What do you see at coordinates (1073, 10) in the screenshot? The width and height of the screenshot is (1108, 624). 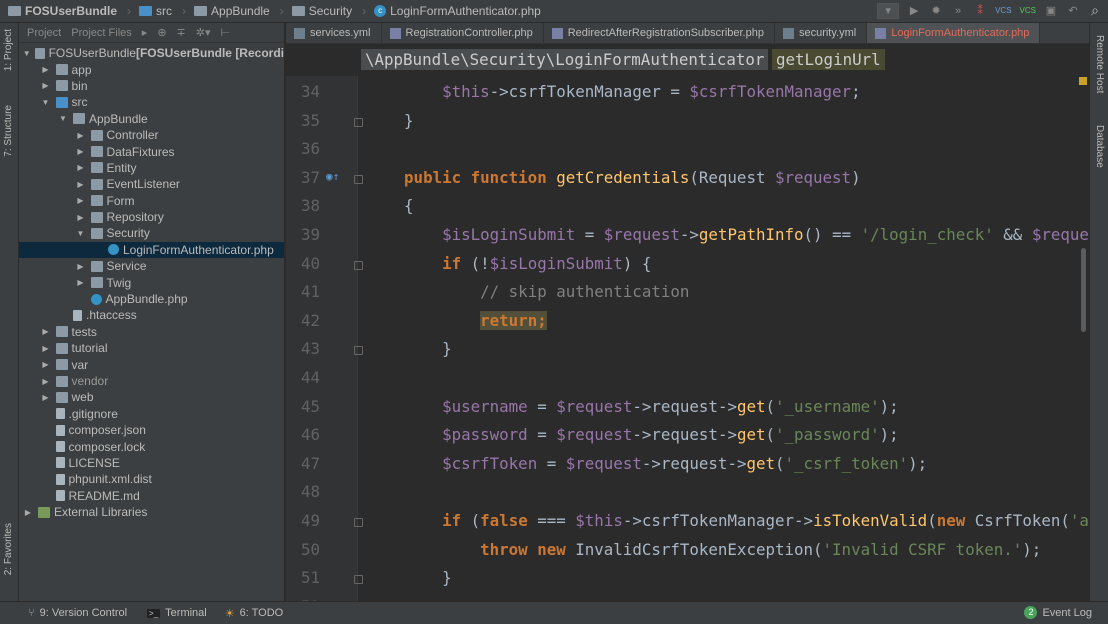 I see `revert-icon: ↶` at bounding box center [1073, 10].